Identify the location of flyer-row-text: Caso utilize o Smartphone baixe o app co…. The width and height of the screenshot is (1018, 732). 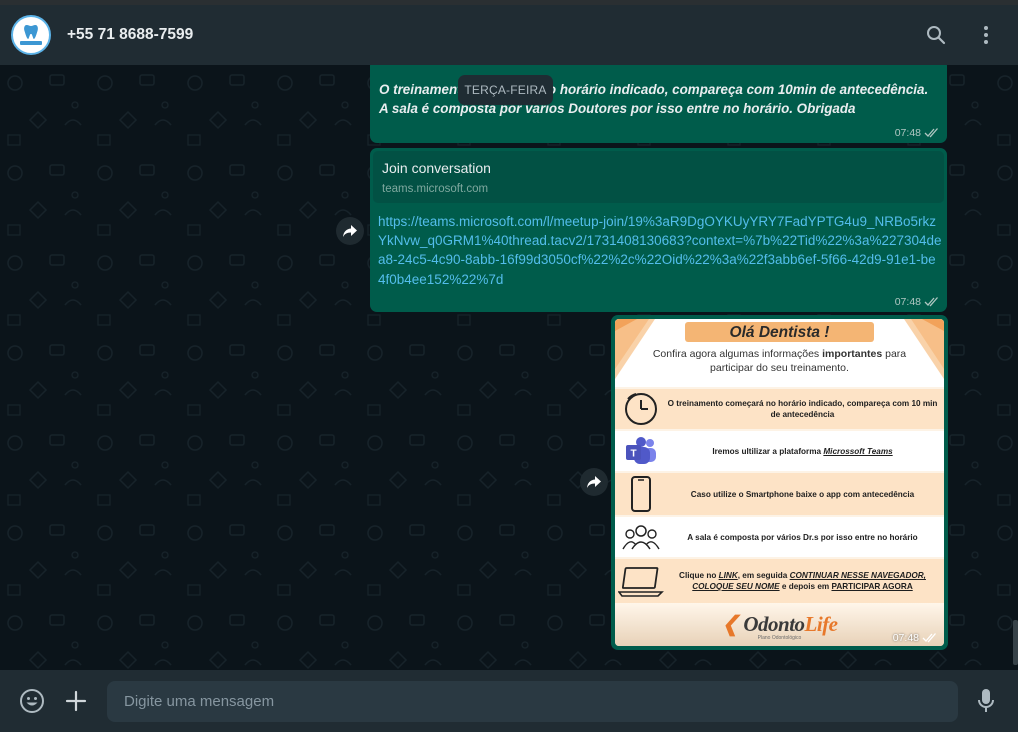
(802, 494).